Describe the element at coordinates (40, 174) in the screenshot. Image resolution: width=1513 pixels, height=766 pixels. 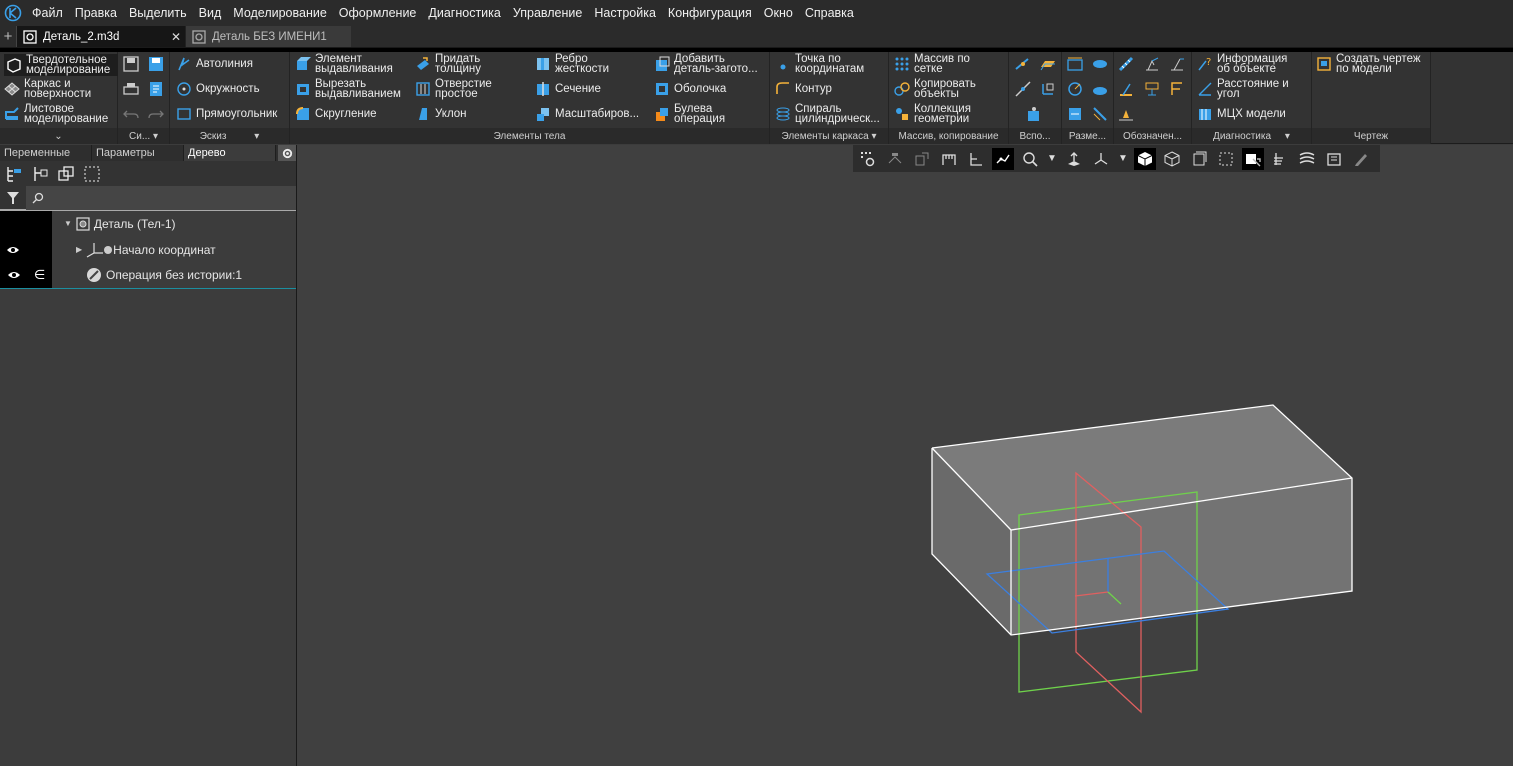
I see `tree-history-icon` at that location.